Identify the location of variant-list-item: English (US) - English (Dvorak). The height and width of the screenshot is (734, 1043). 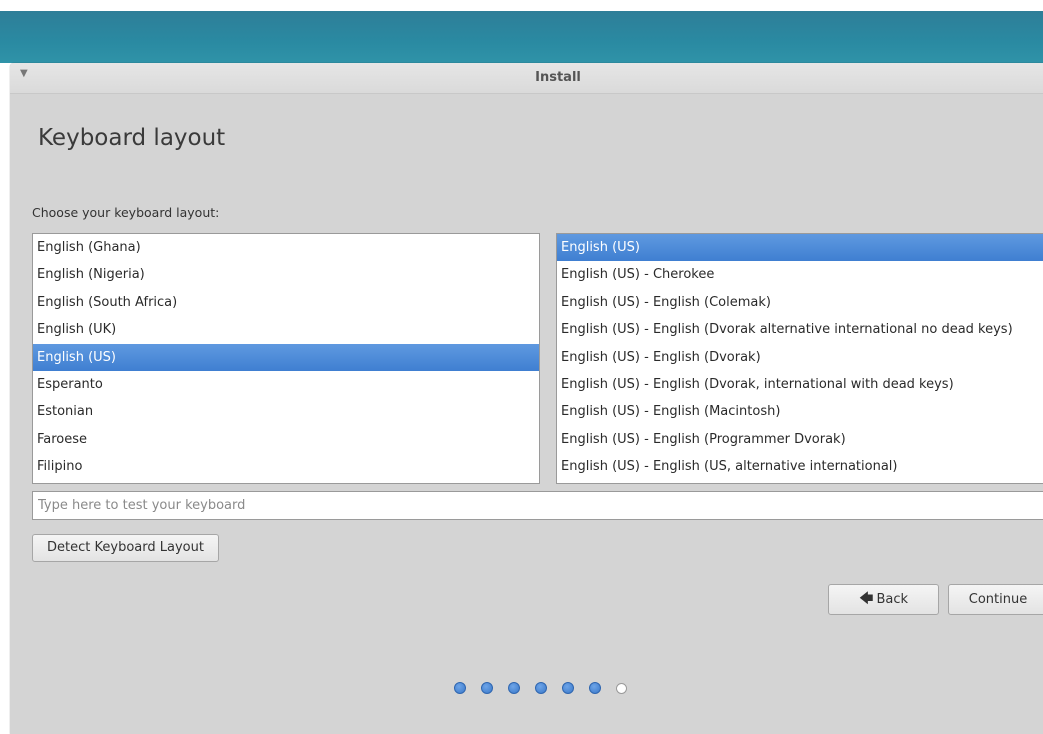
(800, 357).